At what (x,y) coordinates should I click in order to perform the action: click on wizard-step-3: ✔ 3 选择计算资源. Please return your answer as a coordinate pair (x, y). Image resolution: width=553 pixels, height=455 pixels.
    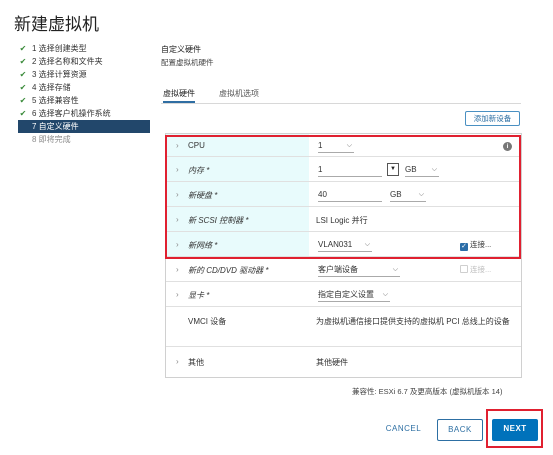
    Looking at the image, I should click on (84, 74).